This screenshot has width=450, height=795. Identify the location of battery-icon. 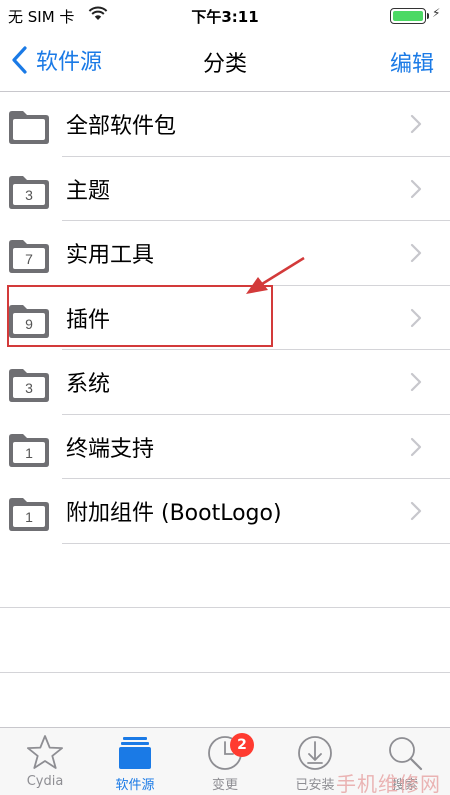
(408, 16).